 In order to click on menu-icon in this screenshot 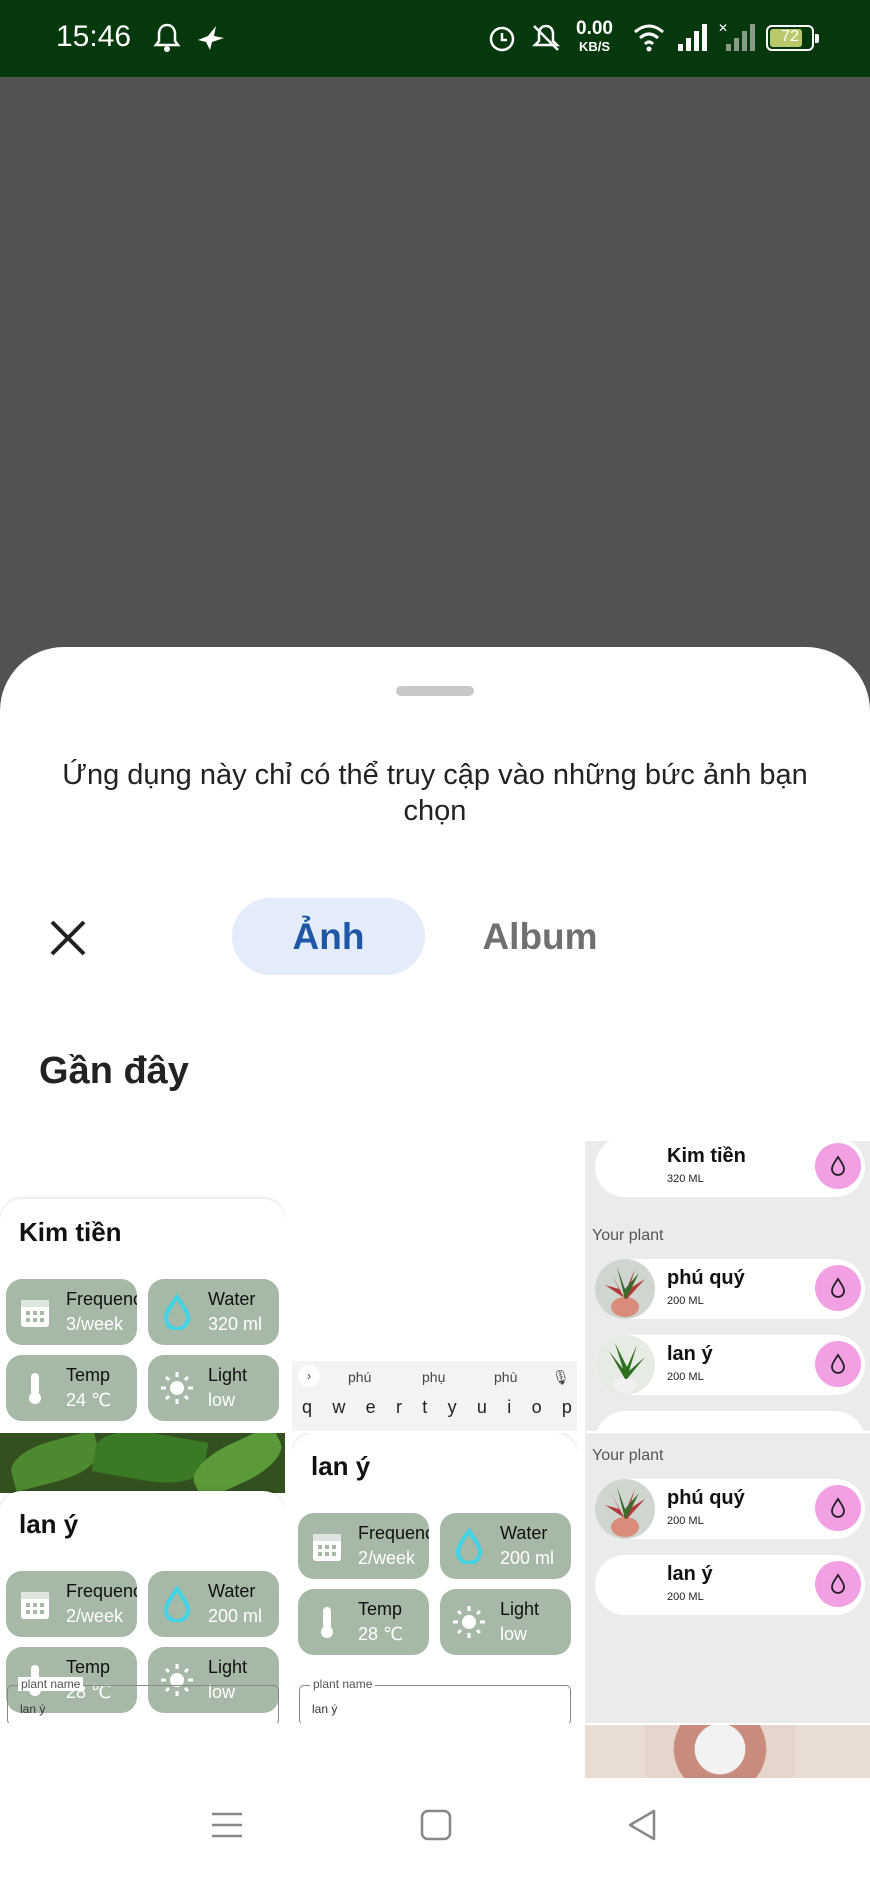, I will do `click(227, 1825)`.